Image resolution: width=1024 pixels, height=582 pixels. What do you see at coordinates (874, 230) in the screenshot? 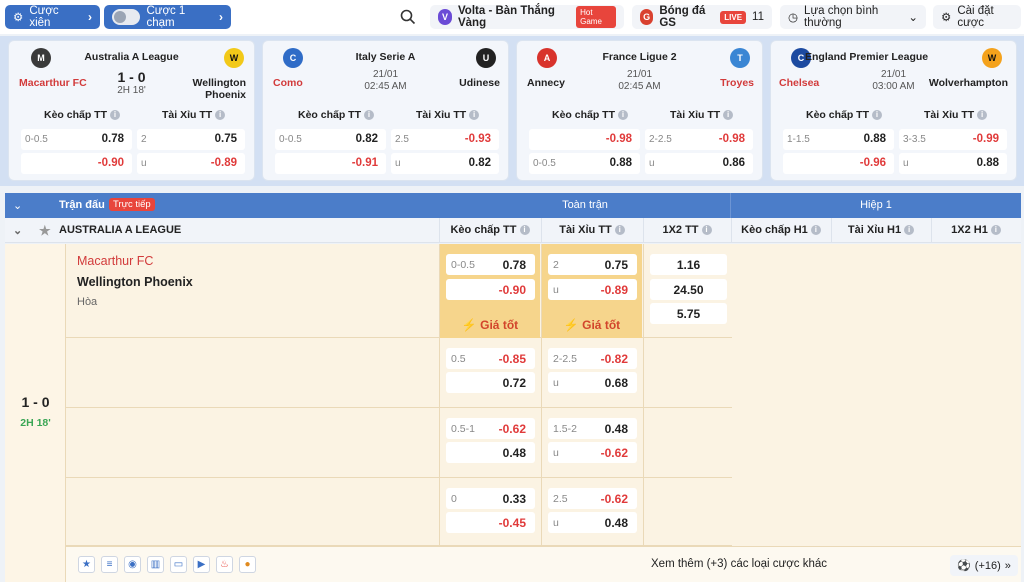
I see `col-label: Tài Xỉu H1` at bounding box center [874, 230].